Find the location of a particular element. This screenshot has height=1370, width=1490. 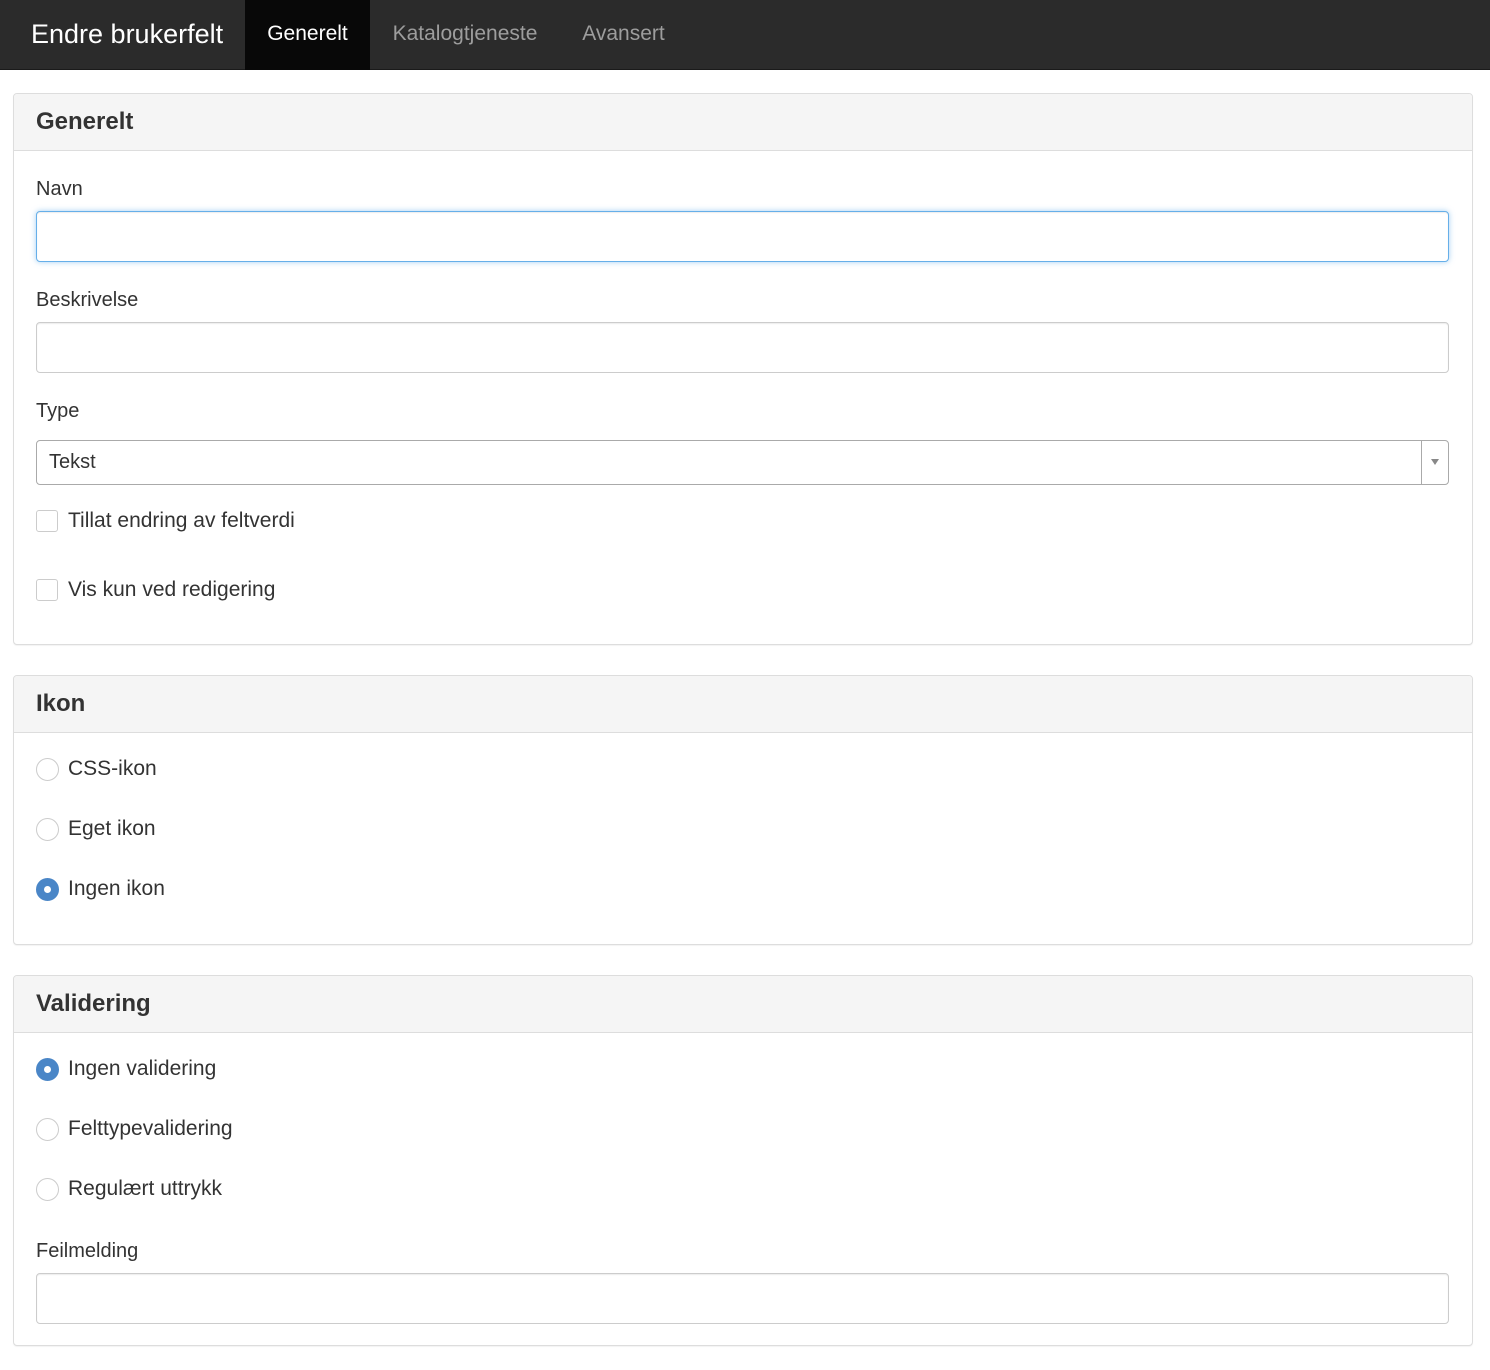

type-select-value: Tekst is located at coordinates (72, 462).